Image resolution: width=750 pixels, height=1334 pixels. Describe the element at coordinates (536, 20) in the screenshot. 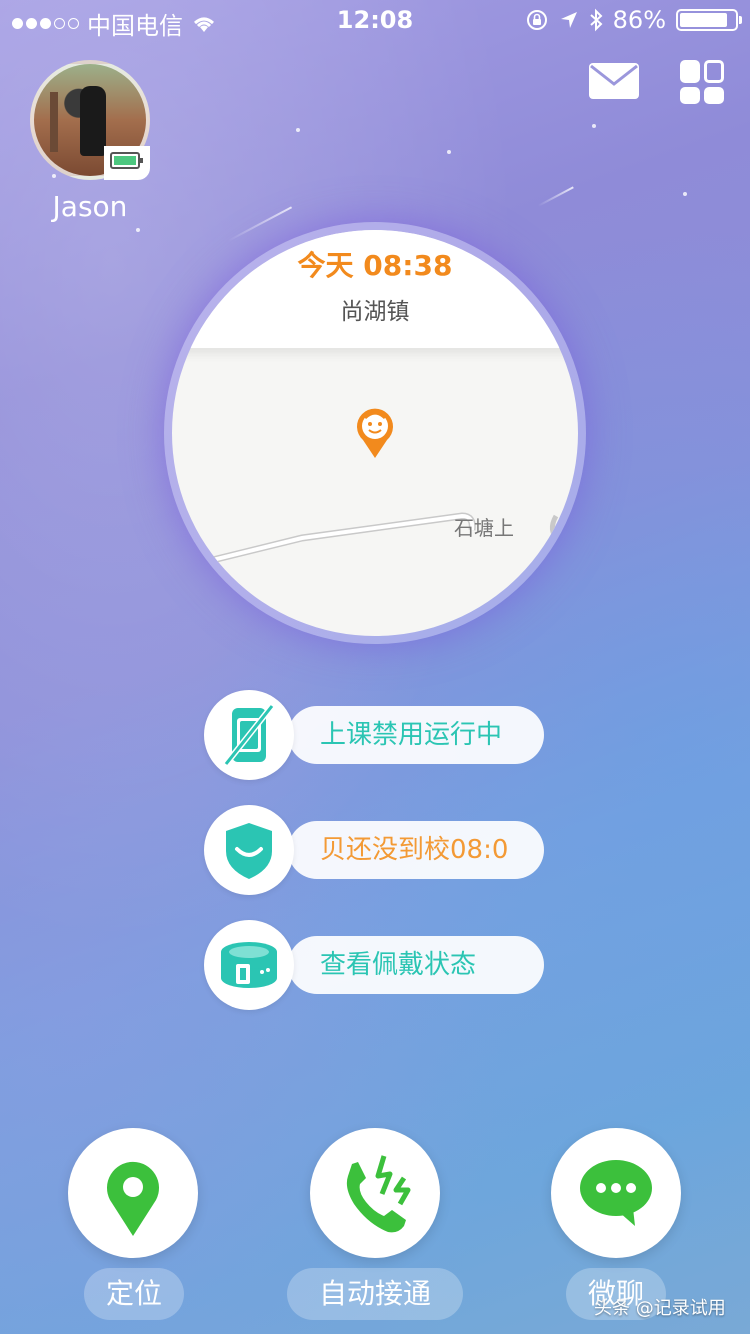

I see `rotation-lock-icon` at that location.